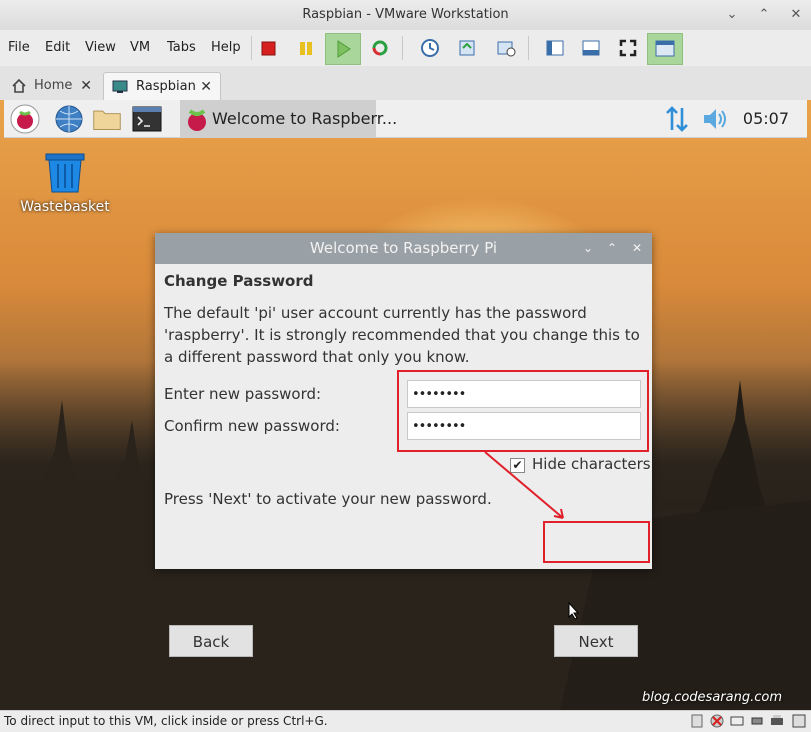  Describe the element at coordinates (65, 173) in the screenshot. I see `wastebasket-icon` at that location.